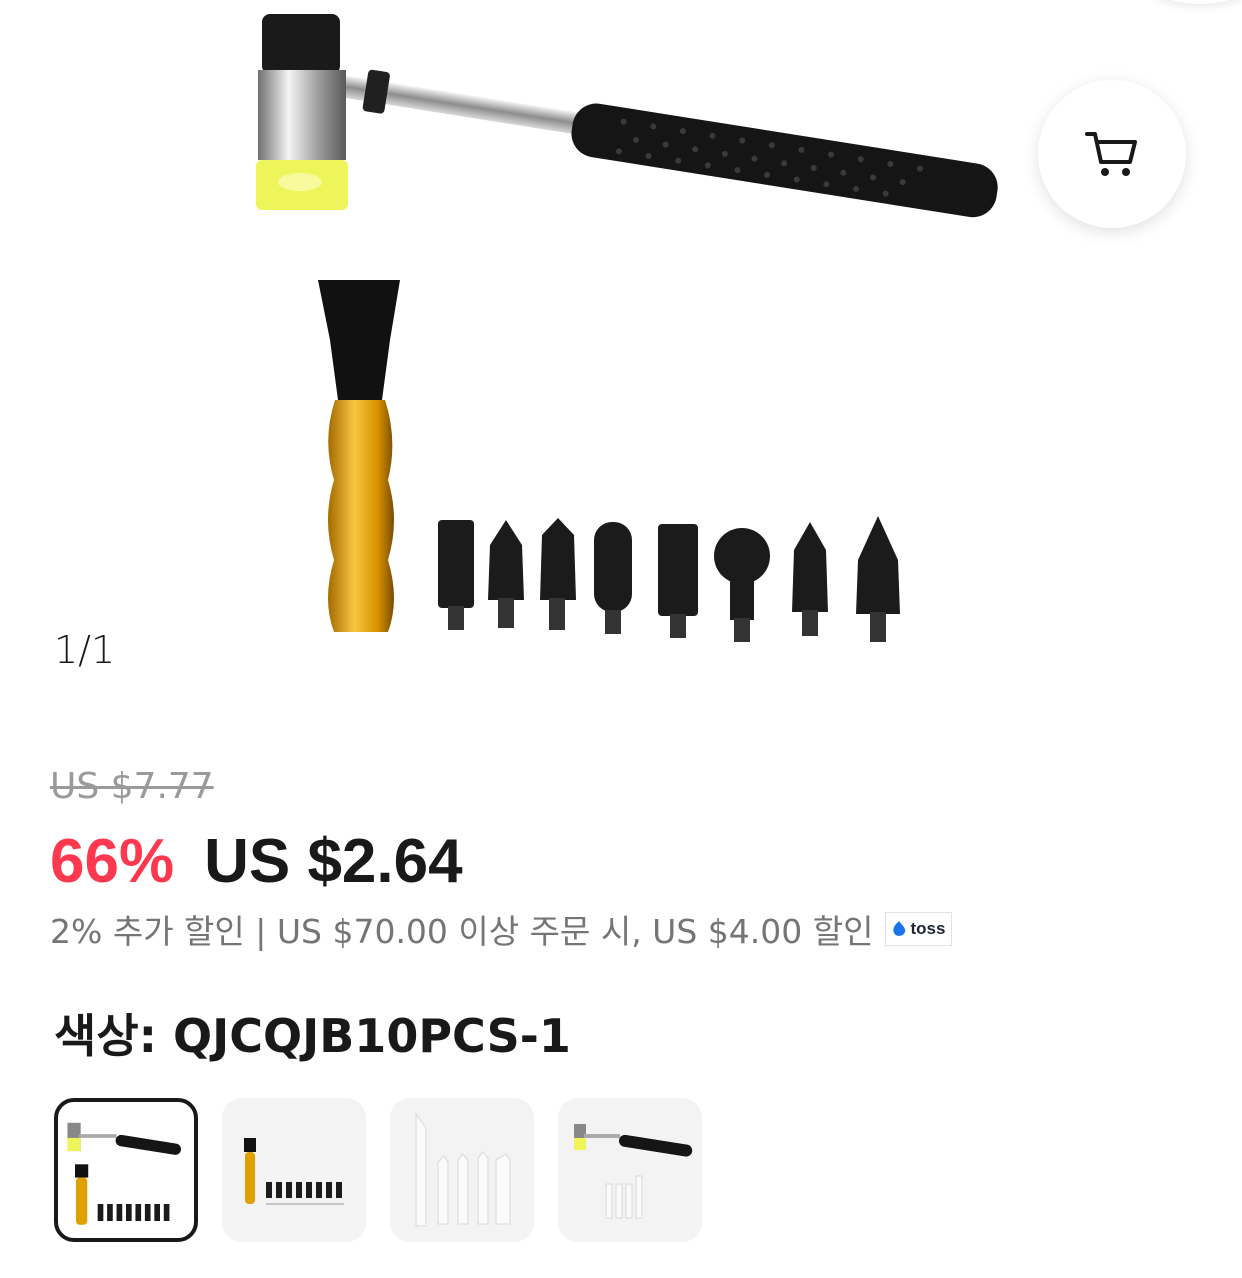 The height and width of the screenshot is (1278, 1242). Describe the element at coordinates (132, 786) in the screenshot. I see `original-price: US $7.77` at that location.